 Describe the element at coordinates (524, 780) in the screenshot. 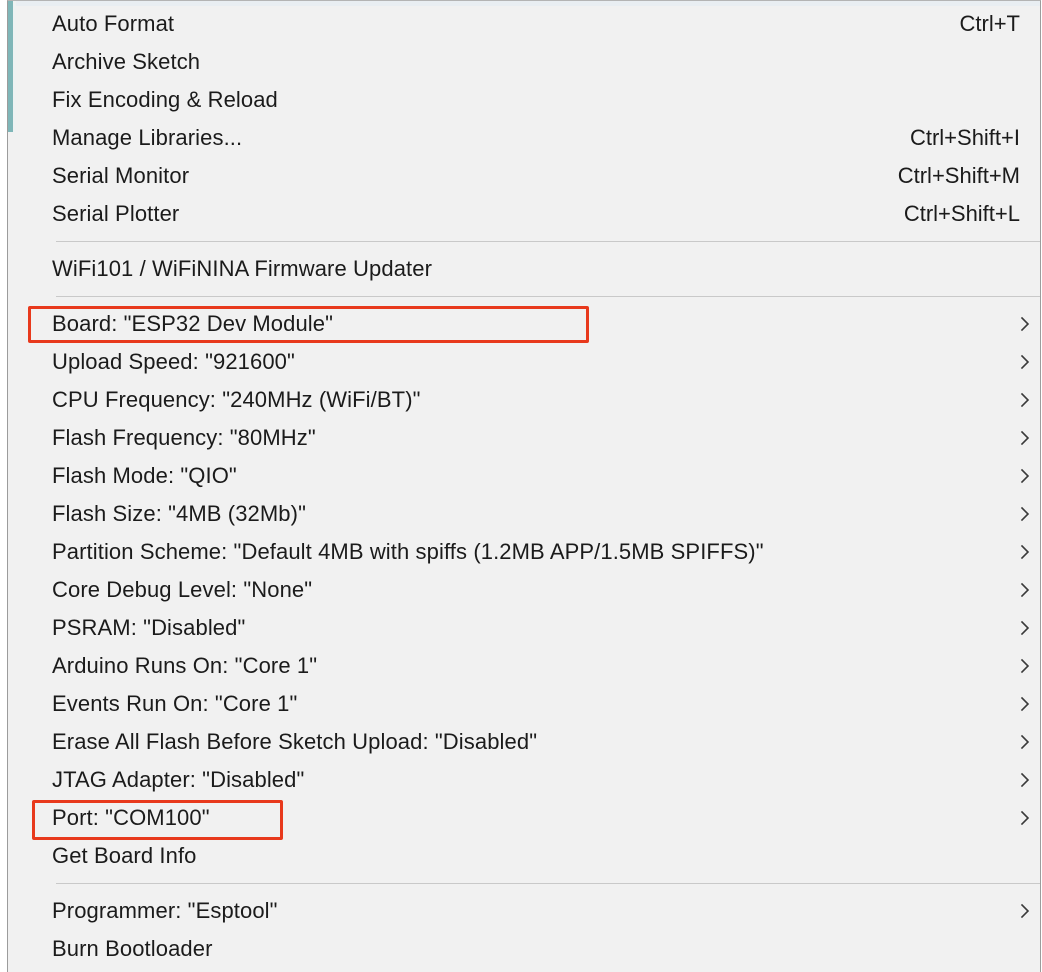

I see `menu-item-jtag-adapter-disabled: JTAG Adapter: "Disabled"` at that location.